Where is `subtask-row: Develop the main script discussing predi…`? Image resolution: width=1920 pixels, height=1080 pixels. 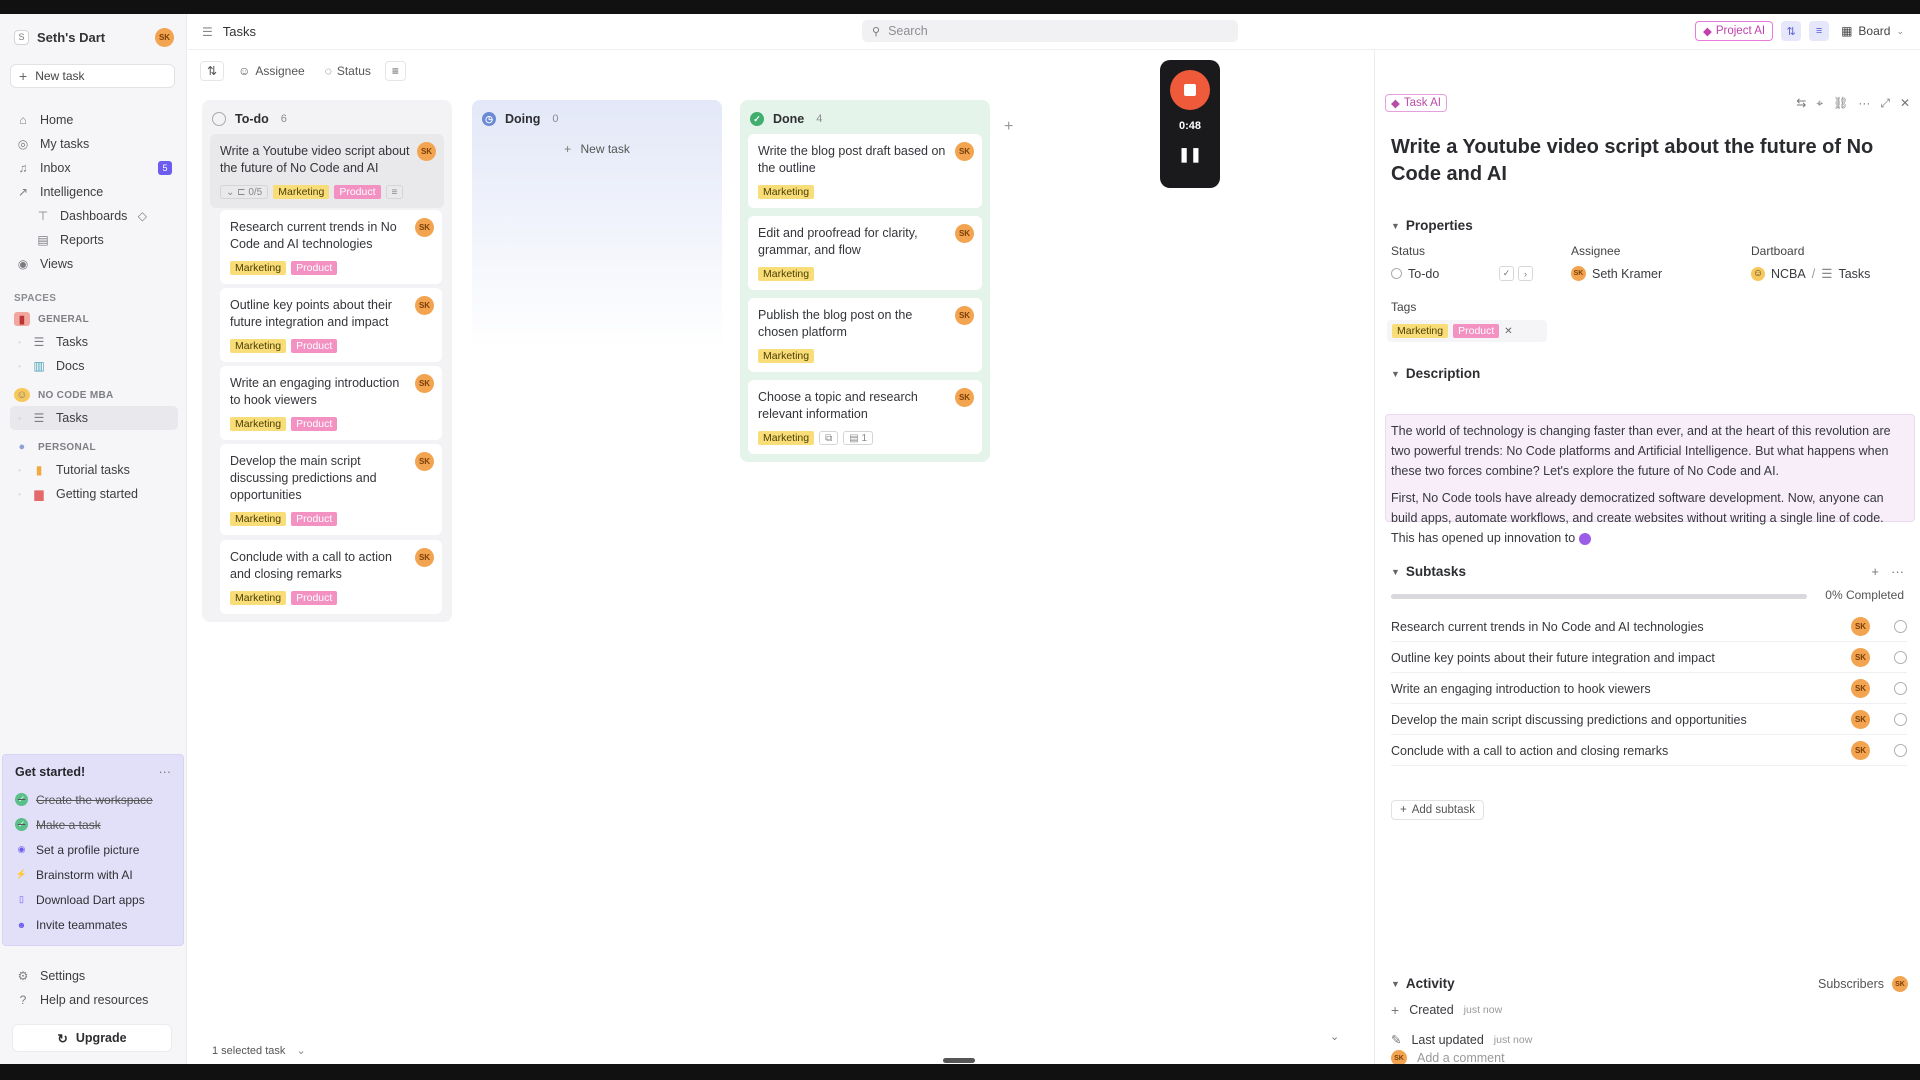
subtask-row: Develop the main script discussing predi… is located at coordinates (1649, 720).